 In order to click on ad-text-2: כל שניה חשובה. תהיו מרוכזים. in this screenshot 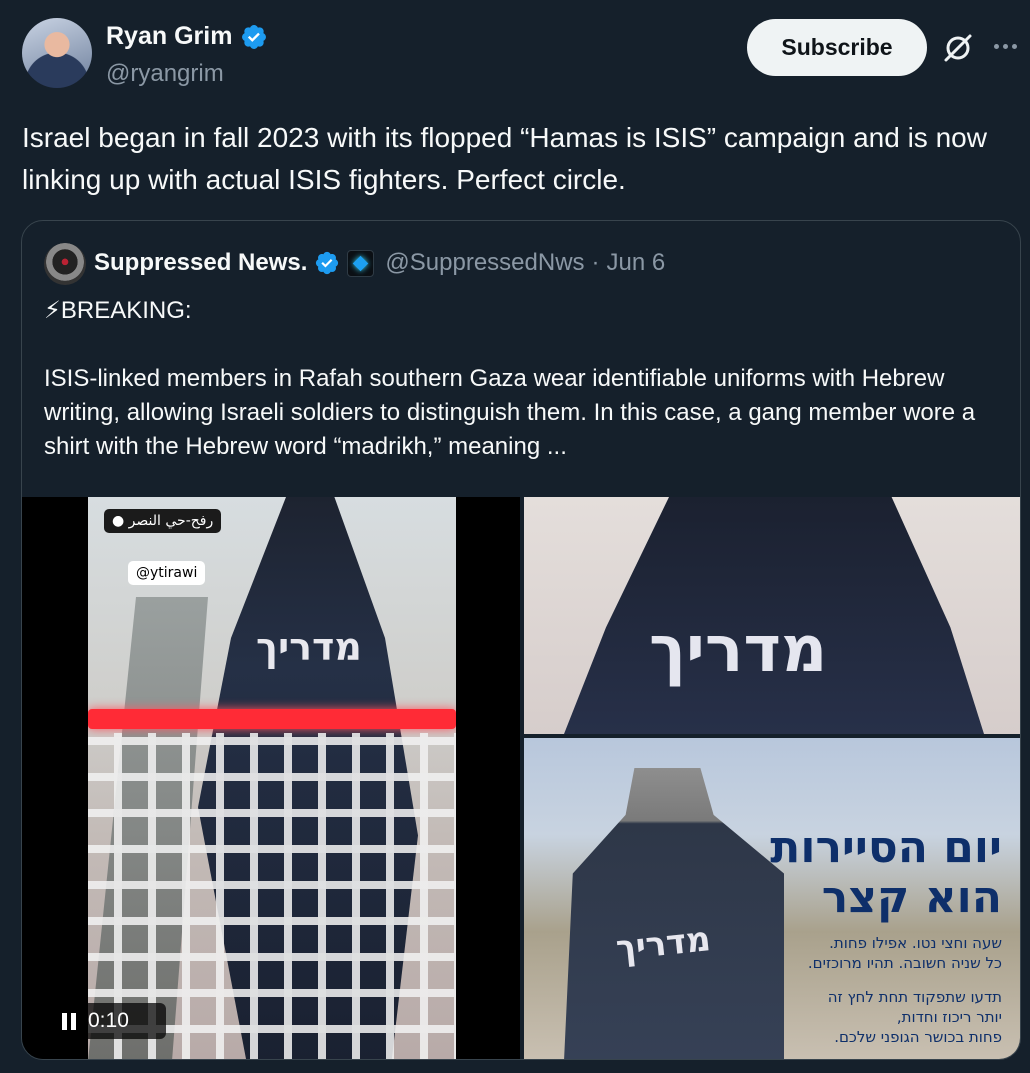, I will do `click(904, 963)`.